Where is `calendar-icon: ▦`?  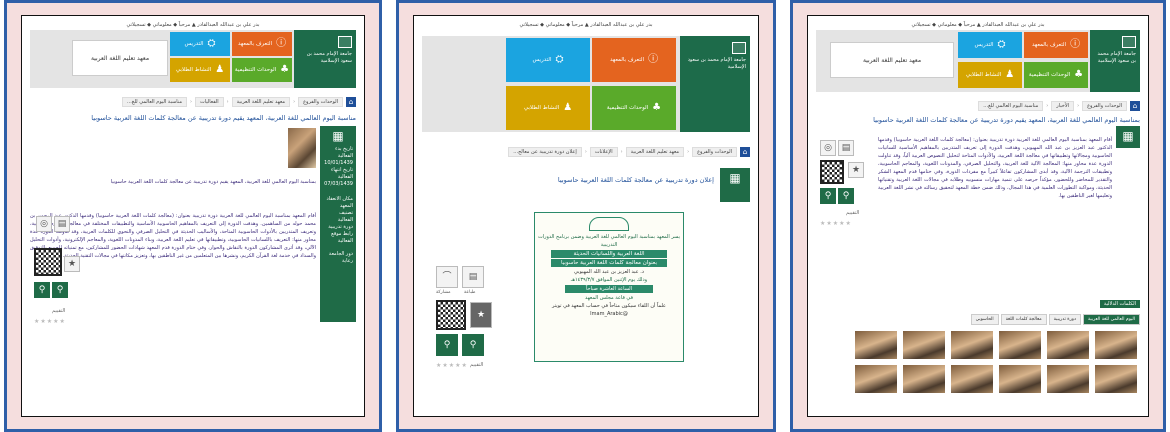 calendar-icon: ▦ is located at coordinates (735, 178).